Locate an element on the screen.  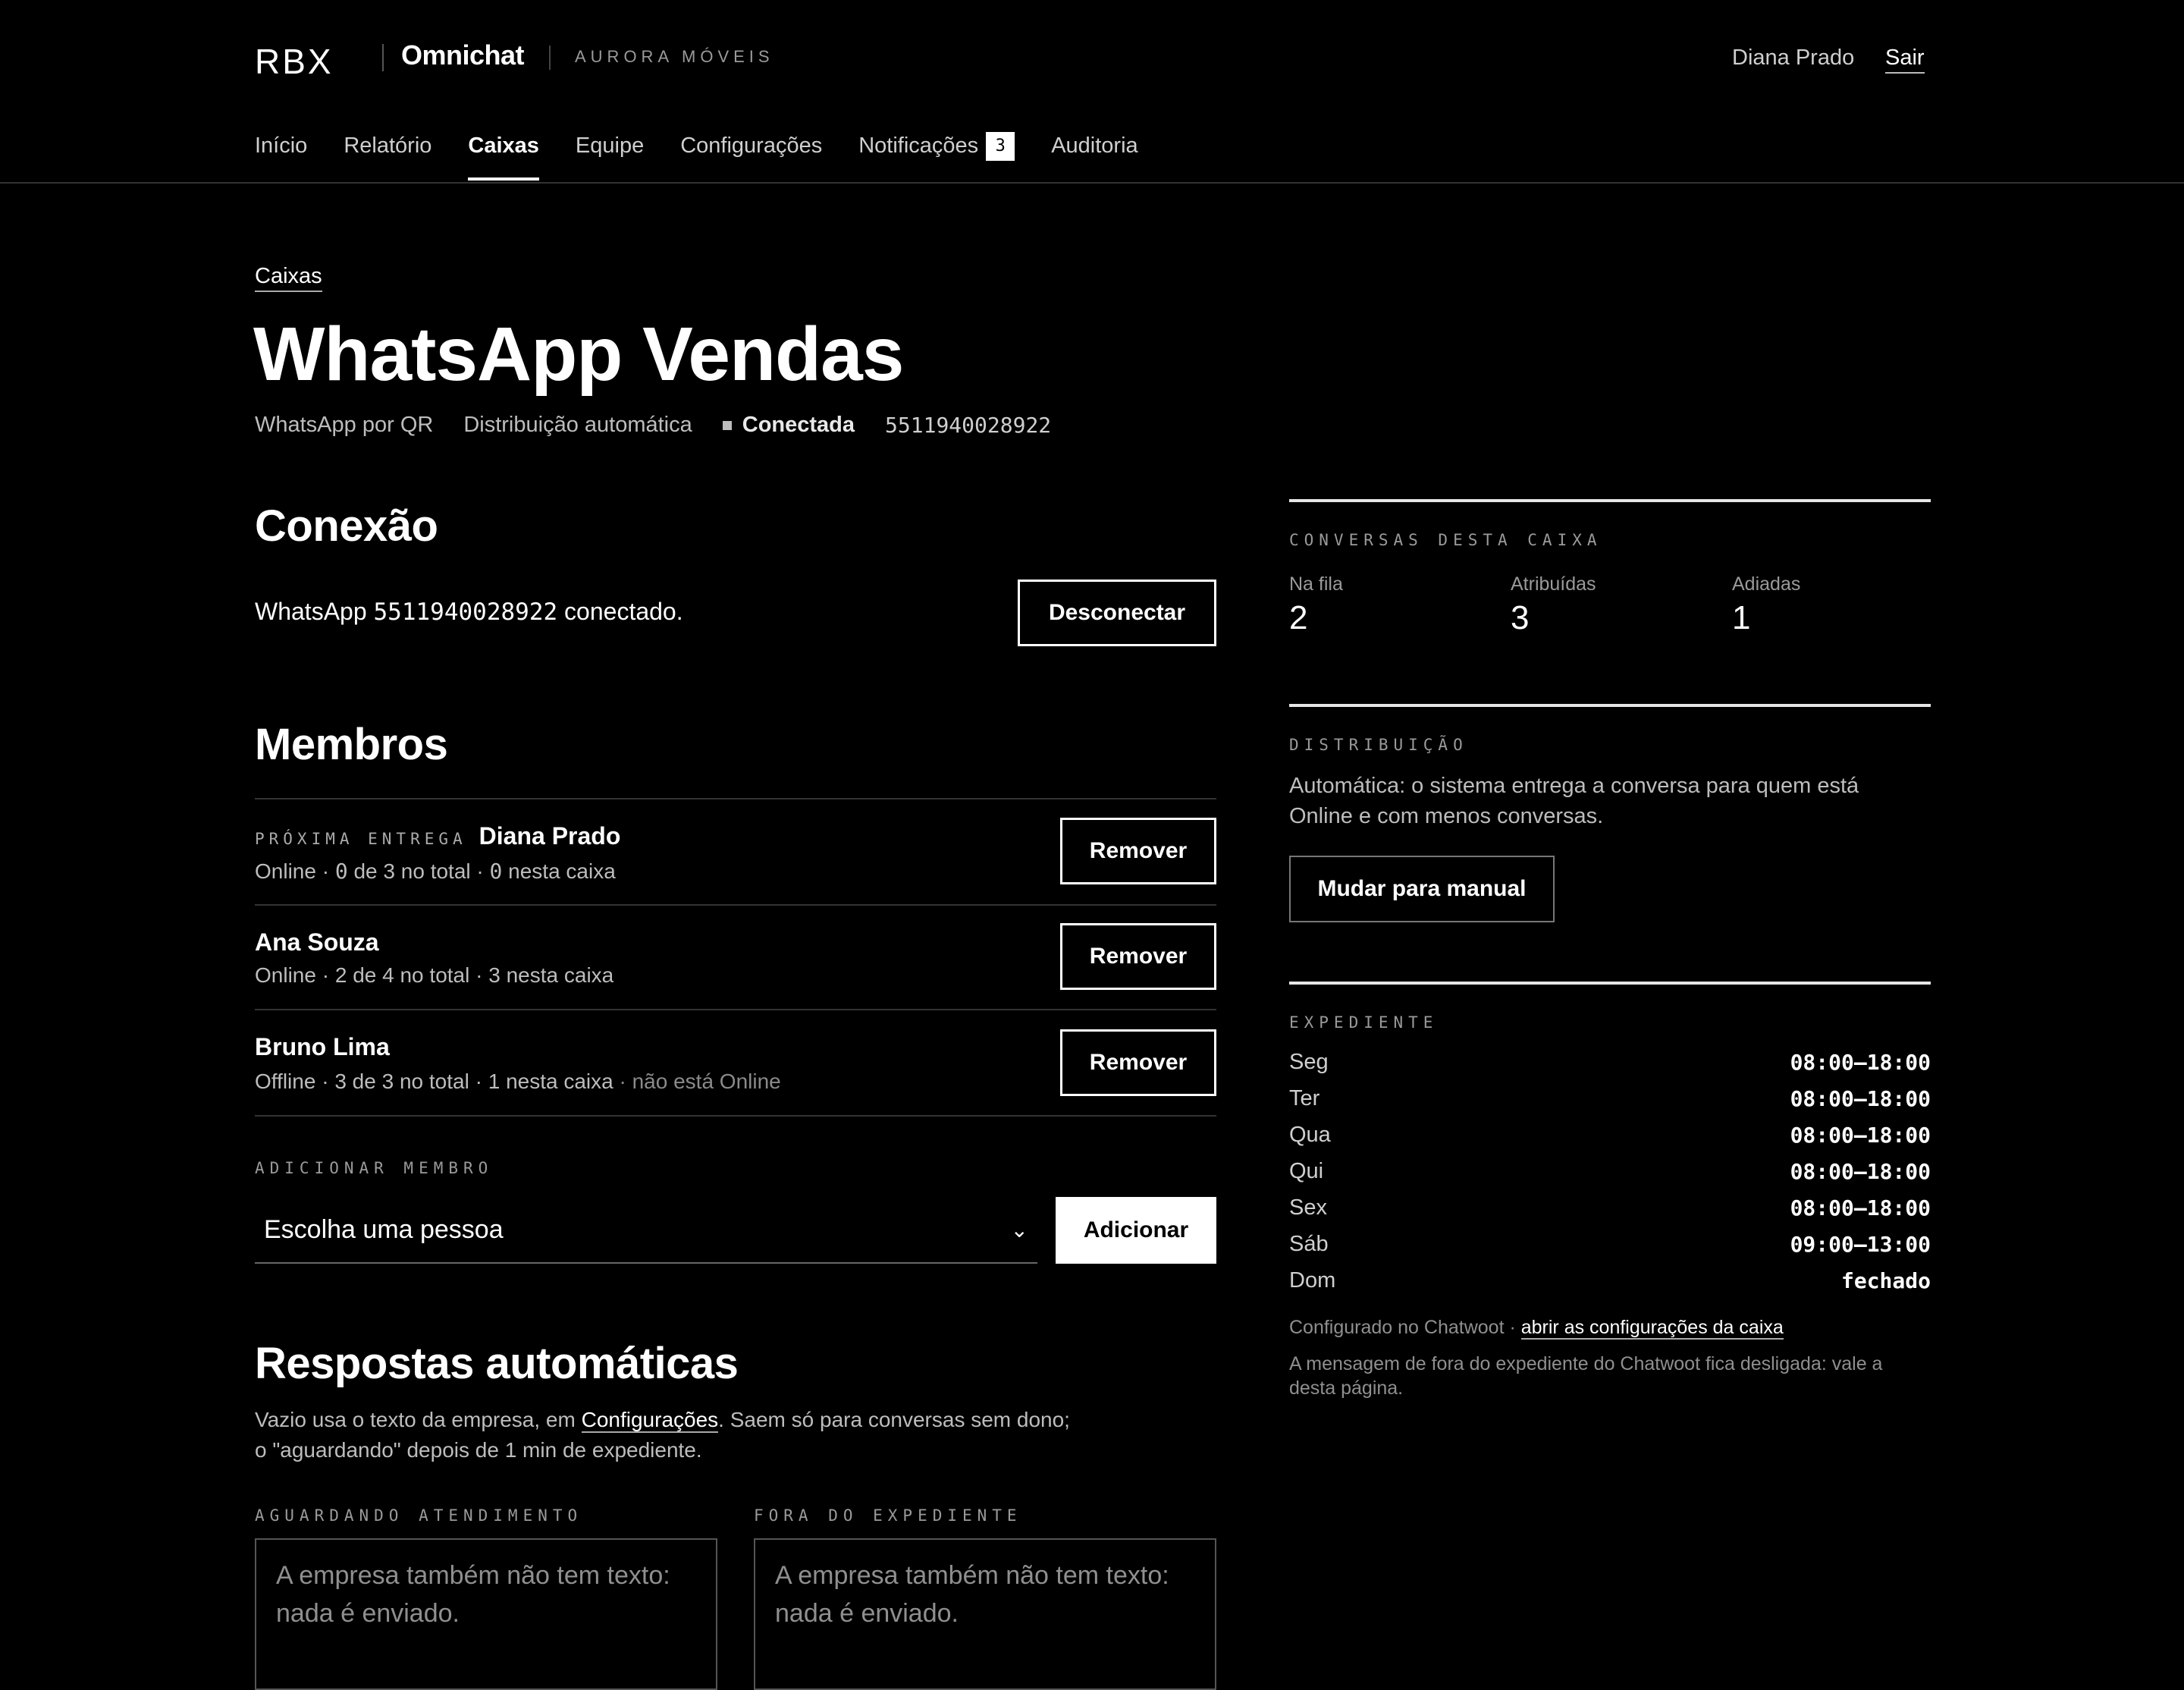
company-divider is located at coordinates (550, 58).